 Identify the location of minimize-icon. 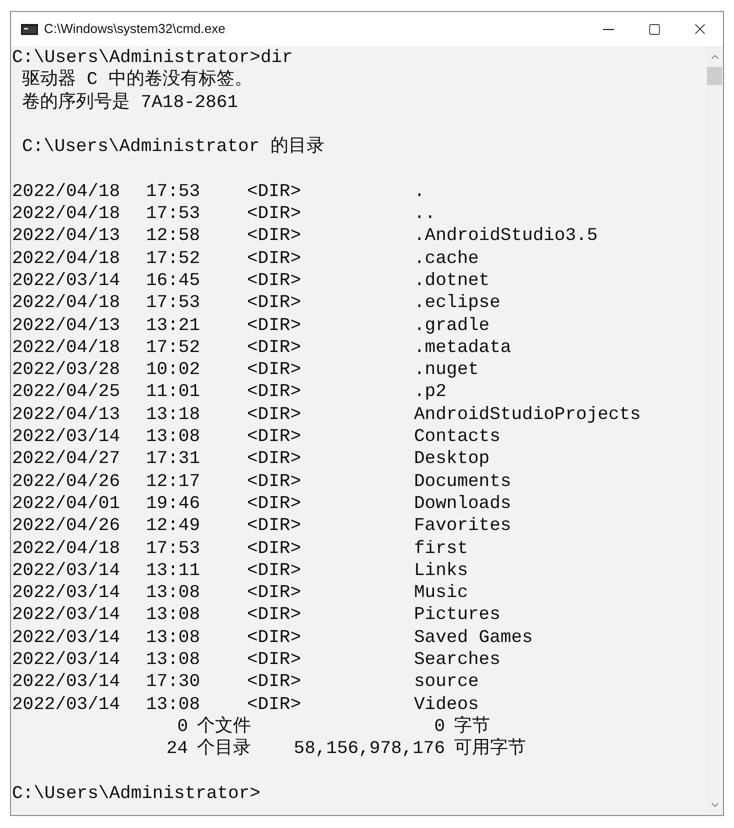
(608, 29).